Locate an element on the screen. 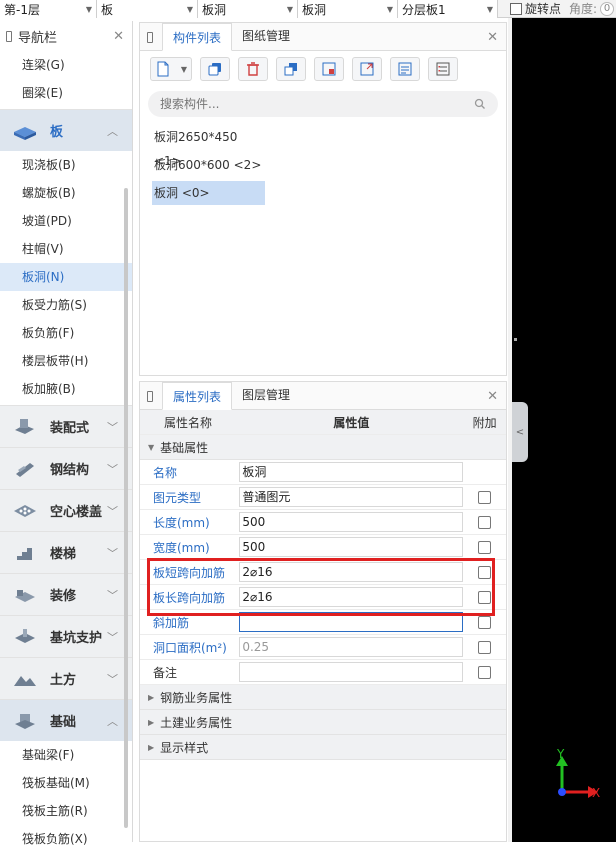 The height and width of the screenshot is (853, 616). table-row: 长度(mm) 500 is located at coordinates (323, 522).